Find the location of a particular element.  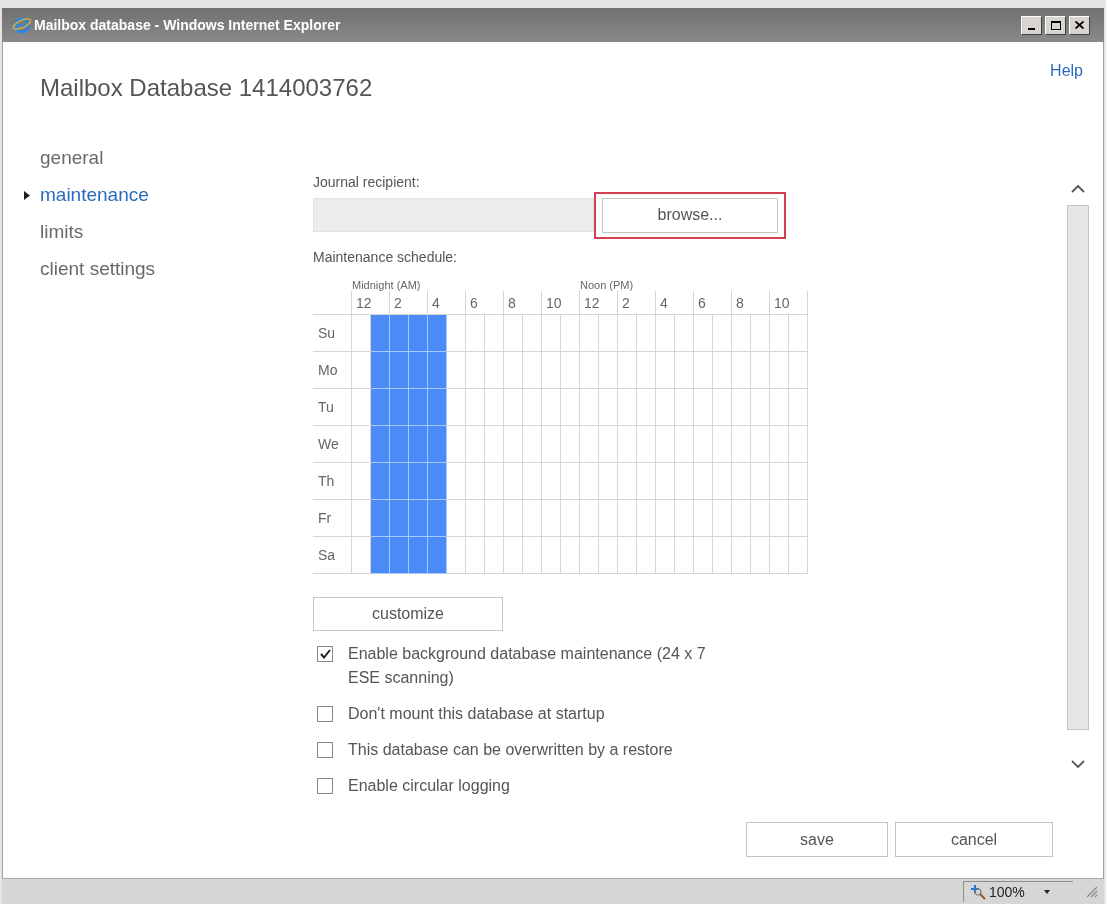

nav-item: limits is located at coordinates (54, 232).